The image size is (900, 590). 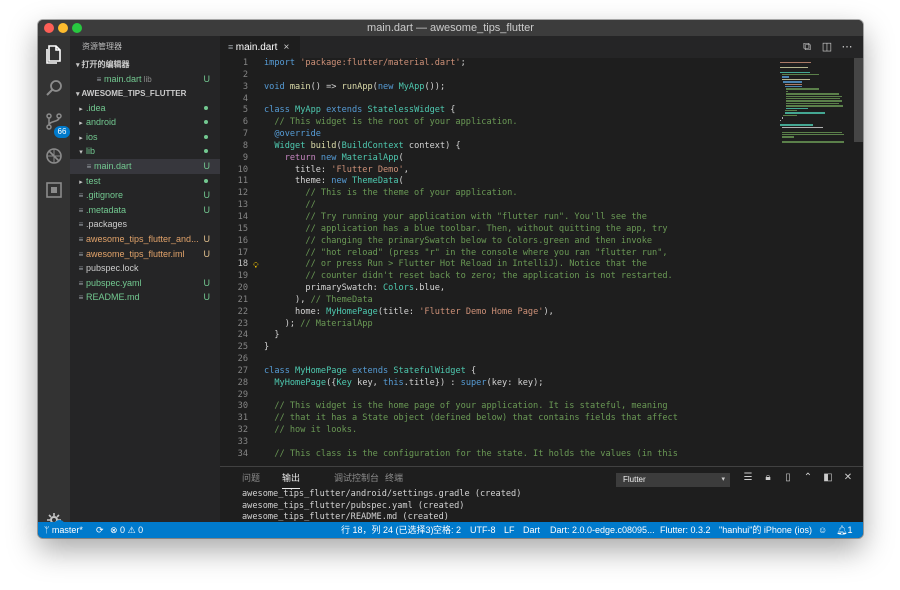 What do you see at coordinates (54, 156) in the screenshot?
I see `debug-icon` at bounding box center [54, 156].